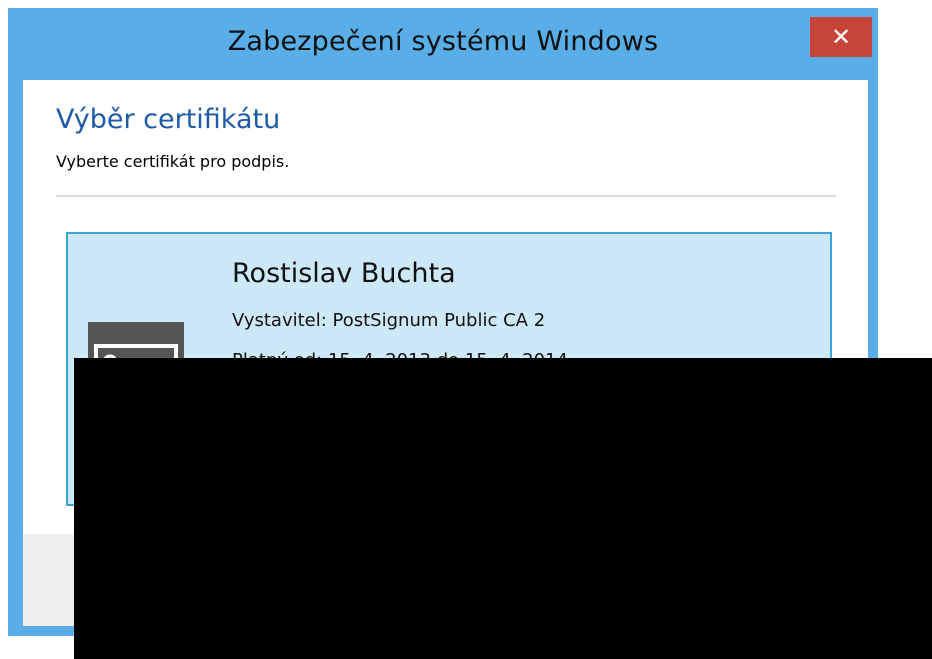 Image resolution: width=932 pixels, height=659 pixels. I want to click on window-title: Zabezpečení systému Windows, so click(443, 41).